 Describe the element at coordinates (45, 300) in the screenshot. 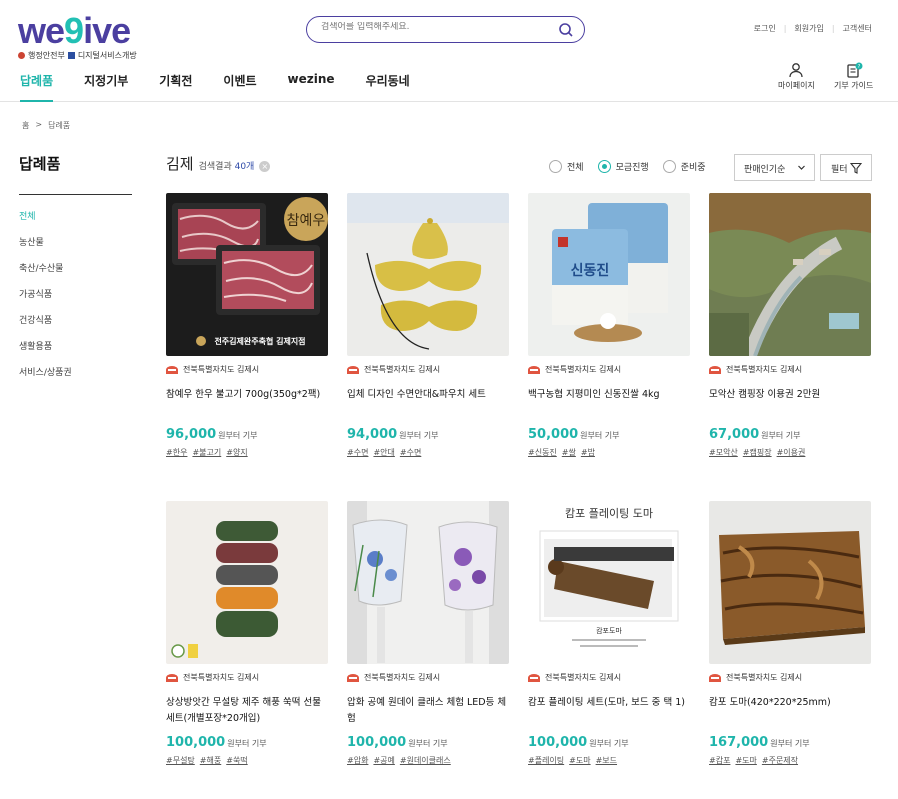

I see `sidebar-item-processed: 가공식품` at that location.